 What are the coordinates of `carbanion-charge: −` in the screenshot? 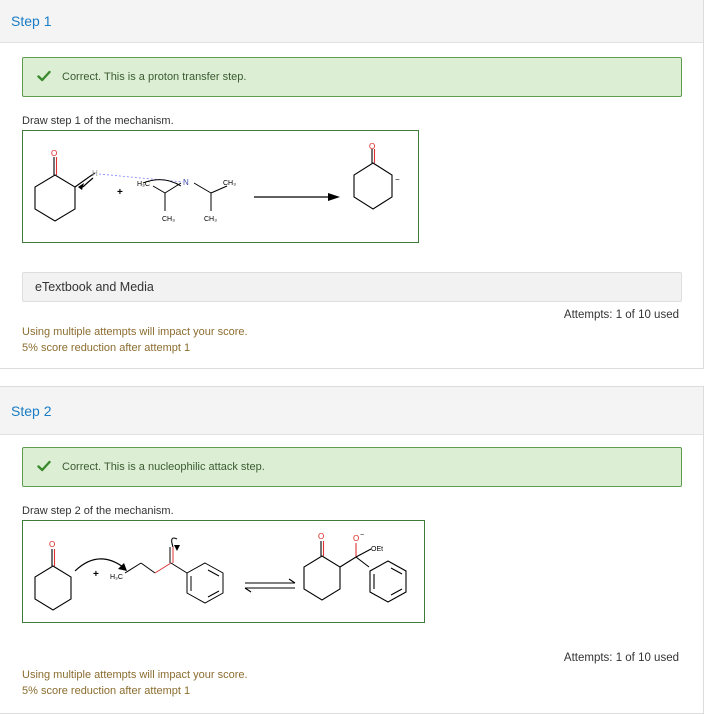 It's located at (397, 179).